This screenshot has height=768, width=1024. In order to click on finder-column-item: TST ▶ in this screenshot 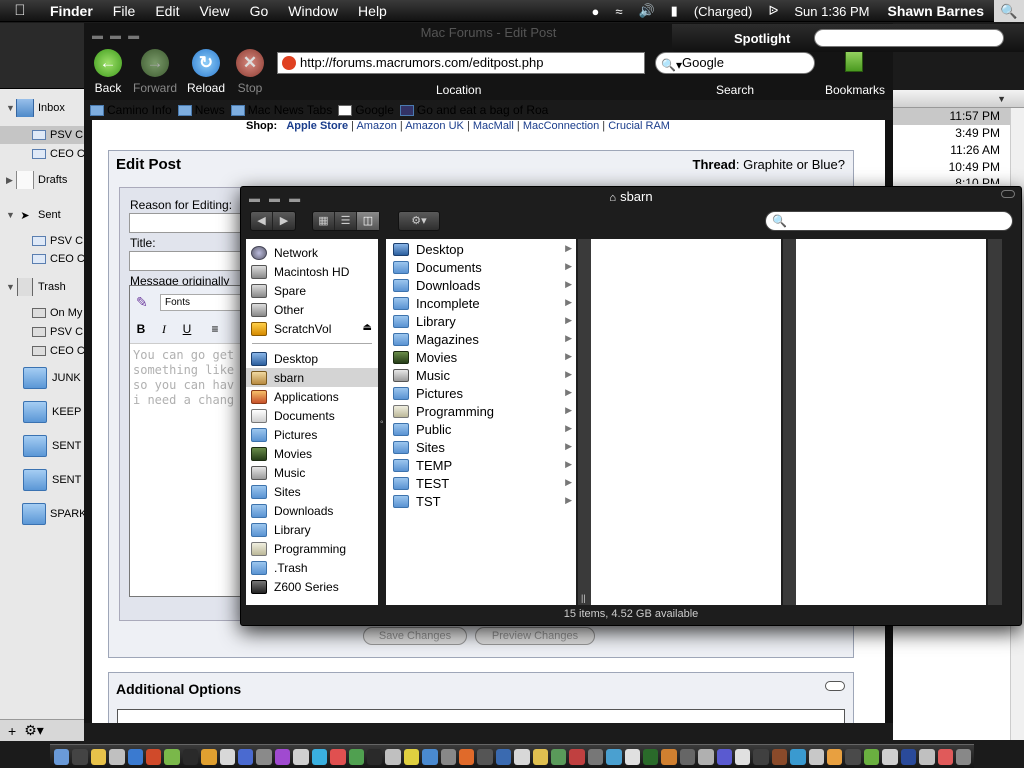, I will do `click(481, 501)`.